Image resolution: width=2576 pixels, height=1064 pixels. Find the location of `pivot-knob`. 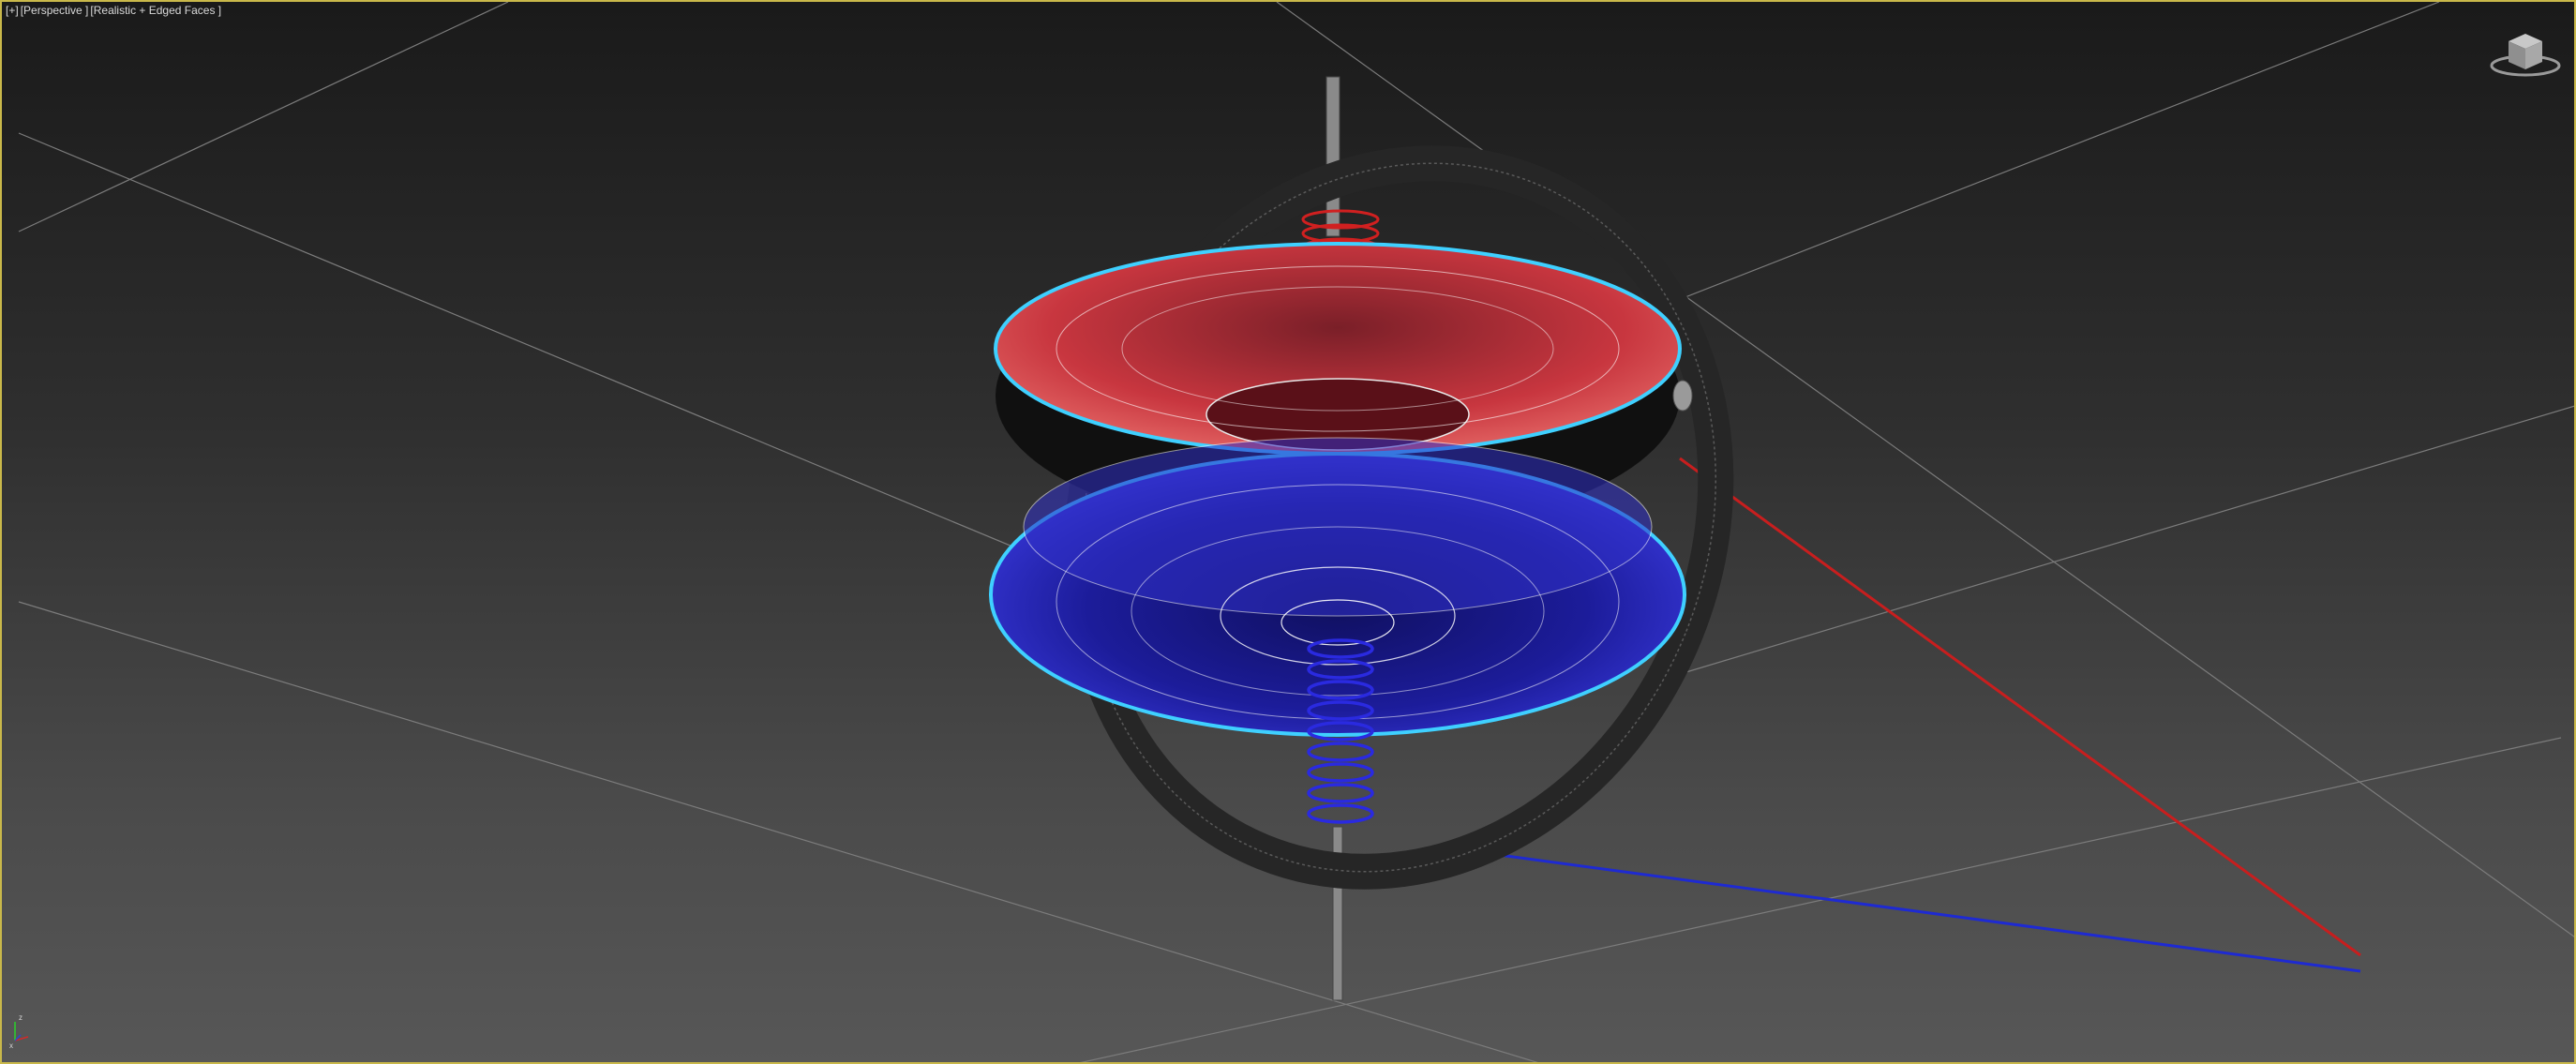

pivot-knob is located at coordinates (1683, 396).